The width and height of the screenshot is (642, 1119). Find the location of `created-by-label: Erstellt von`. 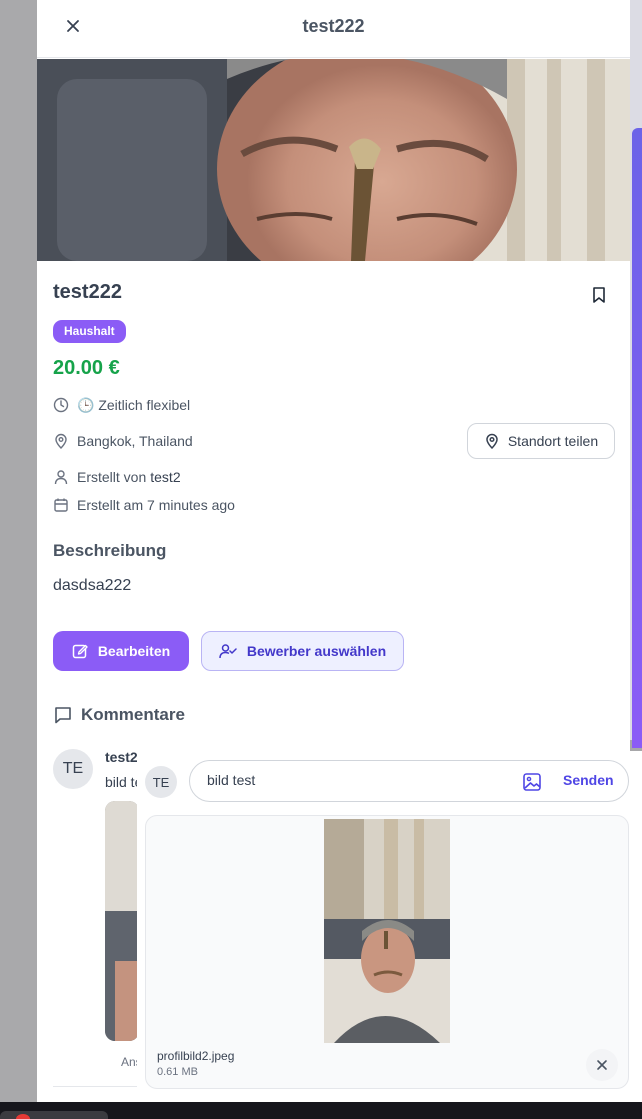

created-by-label: Erstellt von is located at coordinates (112, 477).